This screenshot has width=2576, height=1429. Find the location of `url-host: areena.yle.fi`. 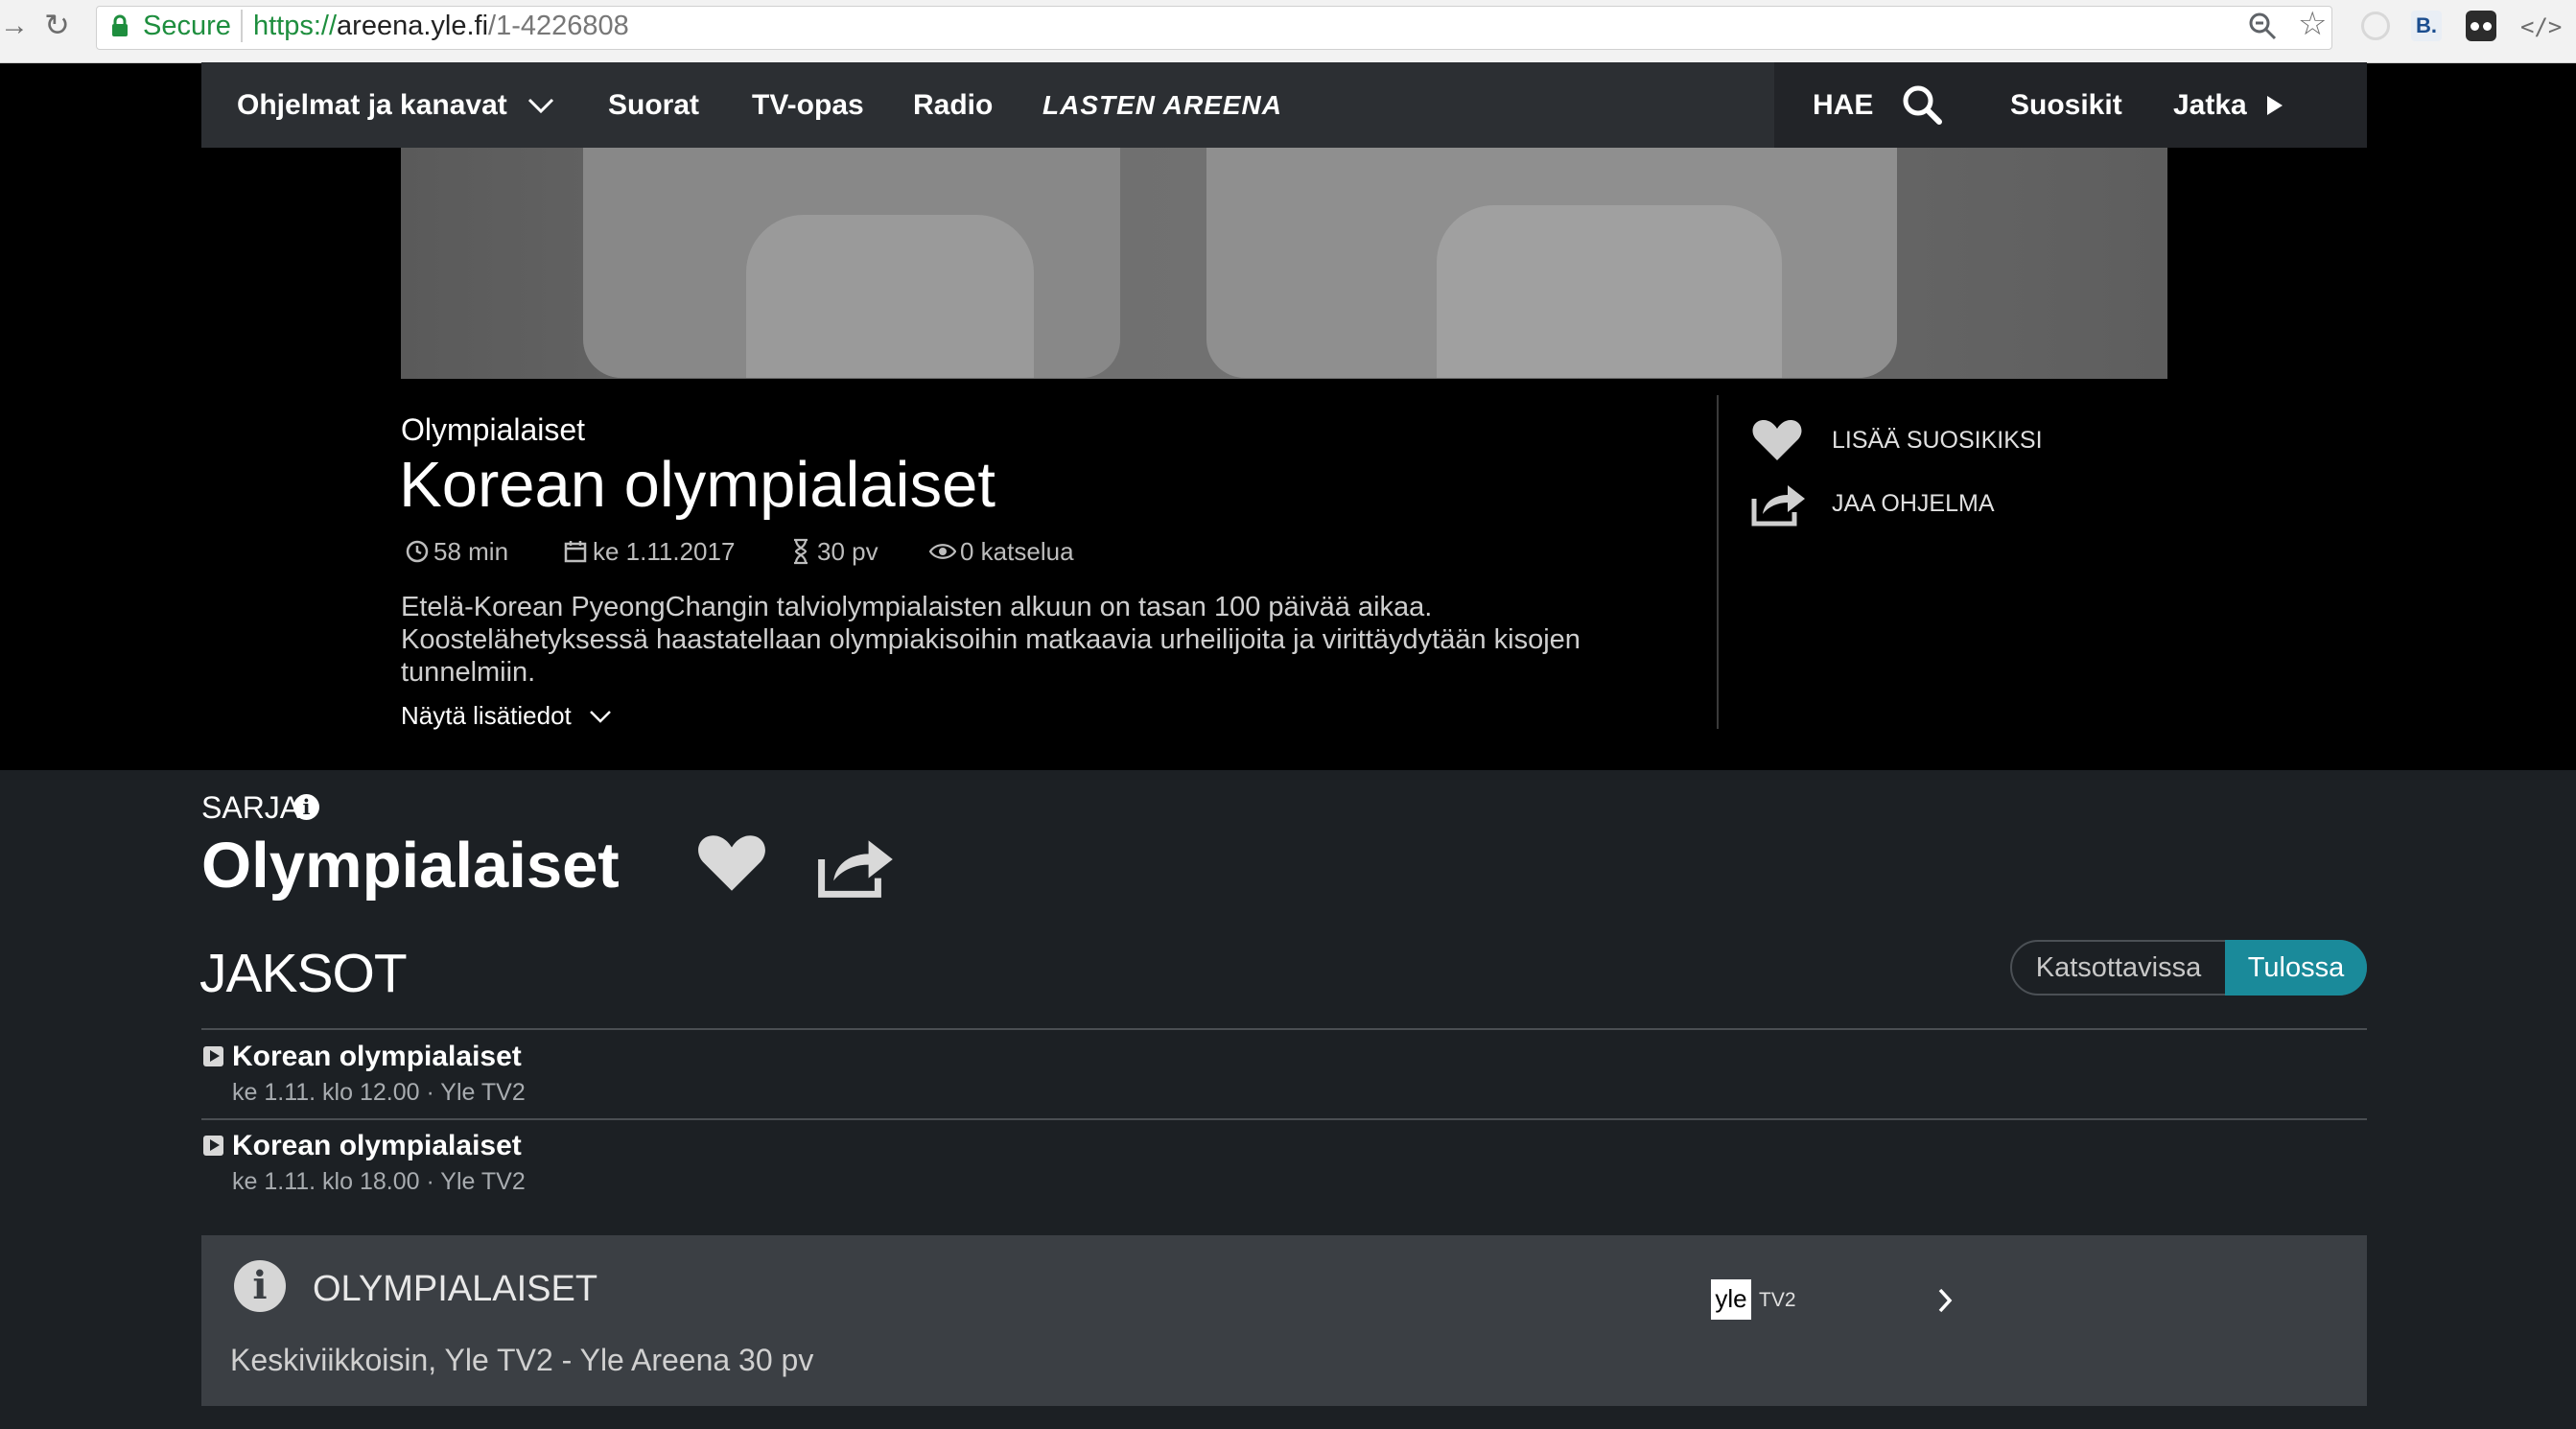

url-host: areena.yle.fi is located at coordinates (413, 26).